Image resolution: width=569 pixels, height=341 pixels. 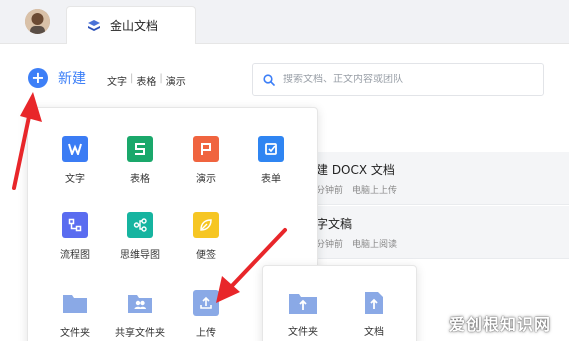 I want to click on watermark: 爱创根知识网, so click(x=499, y=324).